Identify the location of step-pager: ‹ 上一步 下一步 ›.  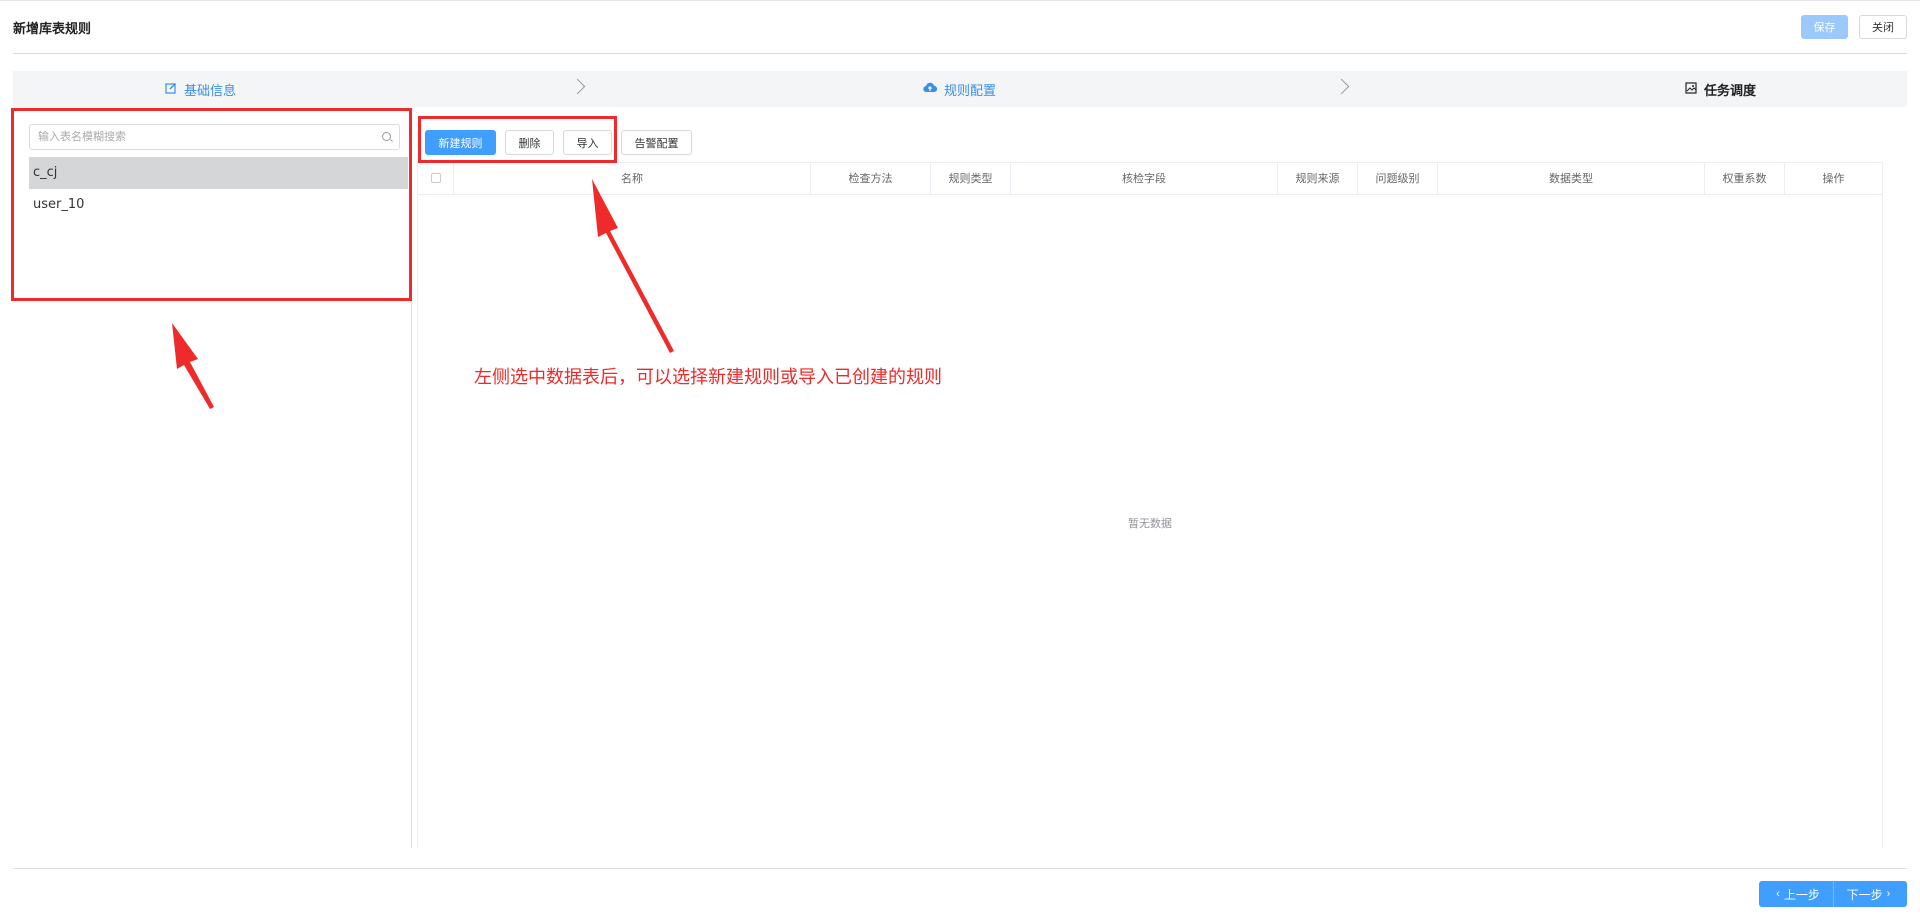
(1833, 894).